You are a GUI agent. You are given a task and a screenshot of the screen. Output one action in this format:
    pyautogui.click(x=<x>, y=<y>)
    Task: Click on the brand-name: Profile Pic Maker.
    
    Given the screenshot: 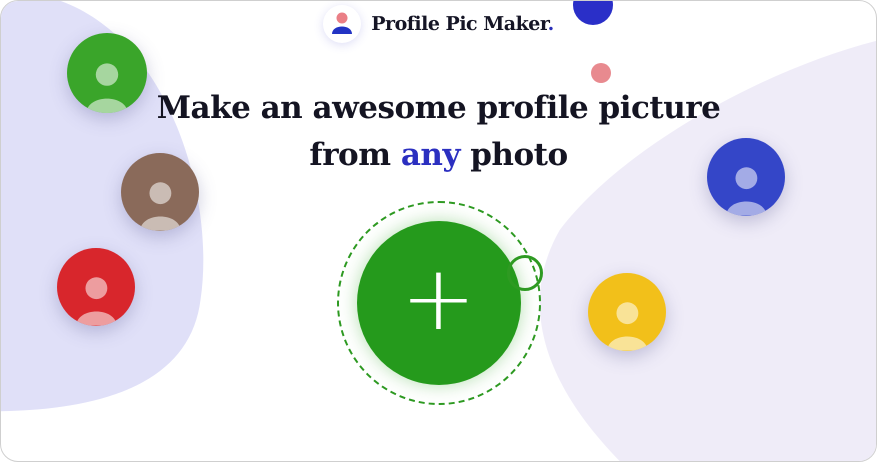 What is the action you would take?
    pyautogui.click(x=462, y=24)
    